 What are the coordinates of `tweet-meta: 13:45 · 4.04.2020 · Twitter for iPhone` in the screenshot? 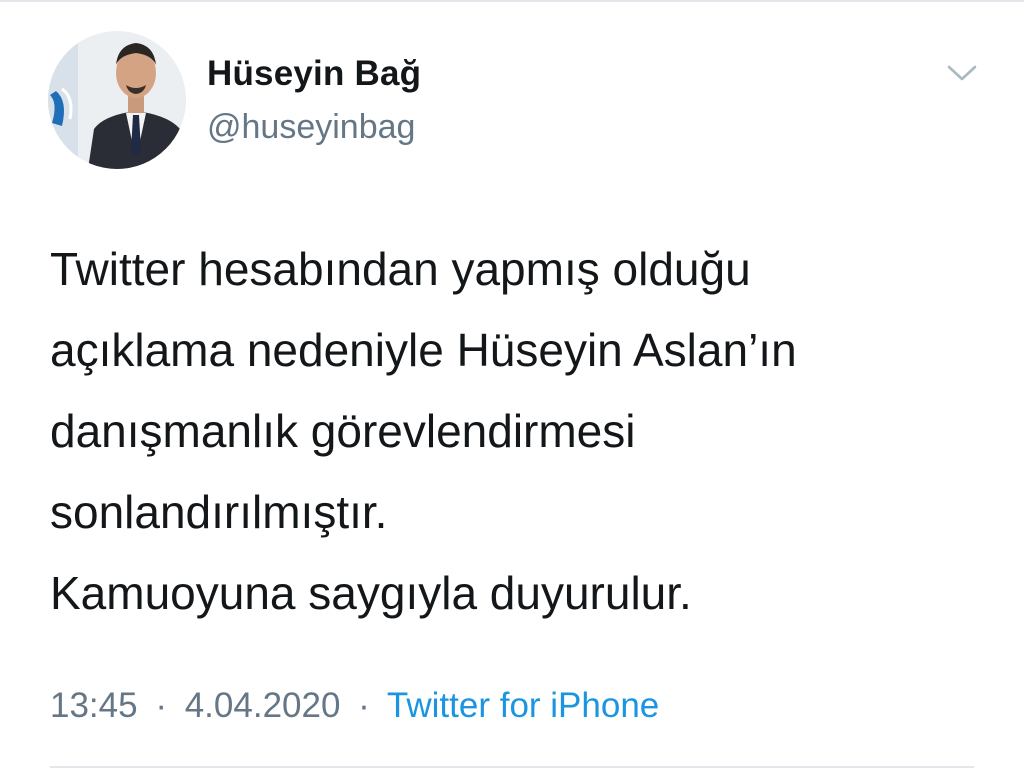 It's located at (354, 706).